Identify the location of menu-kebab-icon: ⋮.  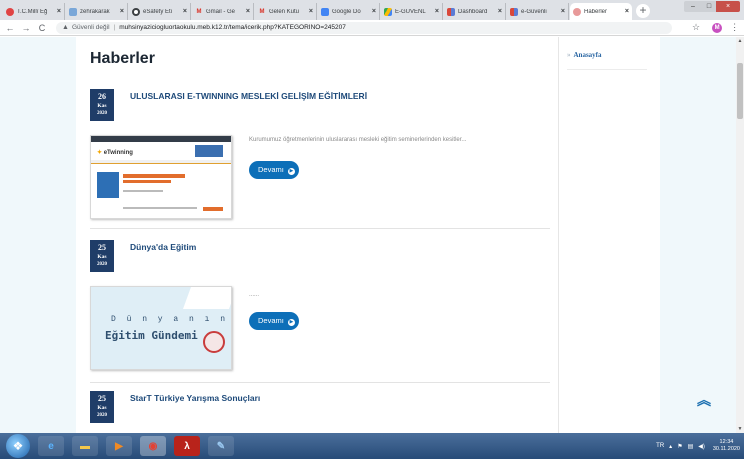
(734, 27).